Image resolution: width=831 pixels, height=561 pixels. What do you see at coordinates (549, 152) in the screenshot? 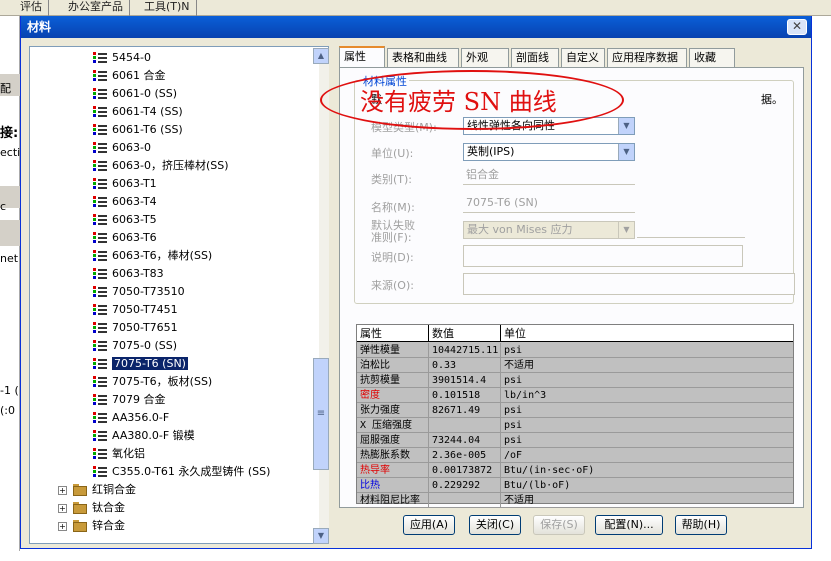
I see `units-select: 英制(IPS) ▼` at bounding box center [549, 152].